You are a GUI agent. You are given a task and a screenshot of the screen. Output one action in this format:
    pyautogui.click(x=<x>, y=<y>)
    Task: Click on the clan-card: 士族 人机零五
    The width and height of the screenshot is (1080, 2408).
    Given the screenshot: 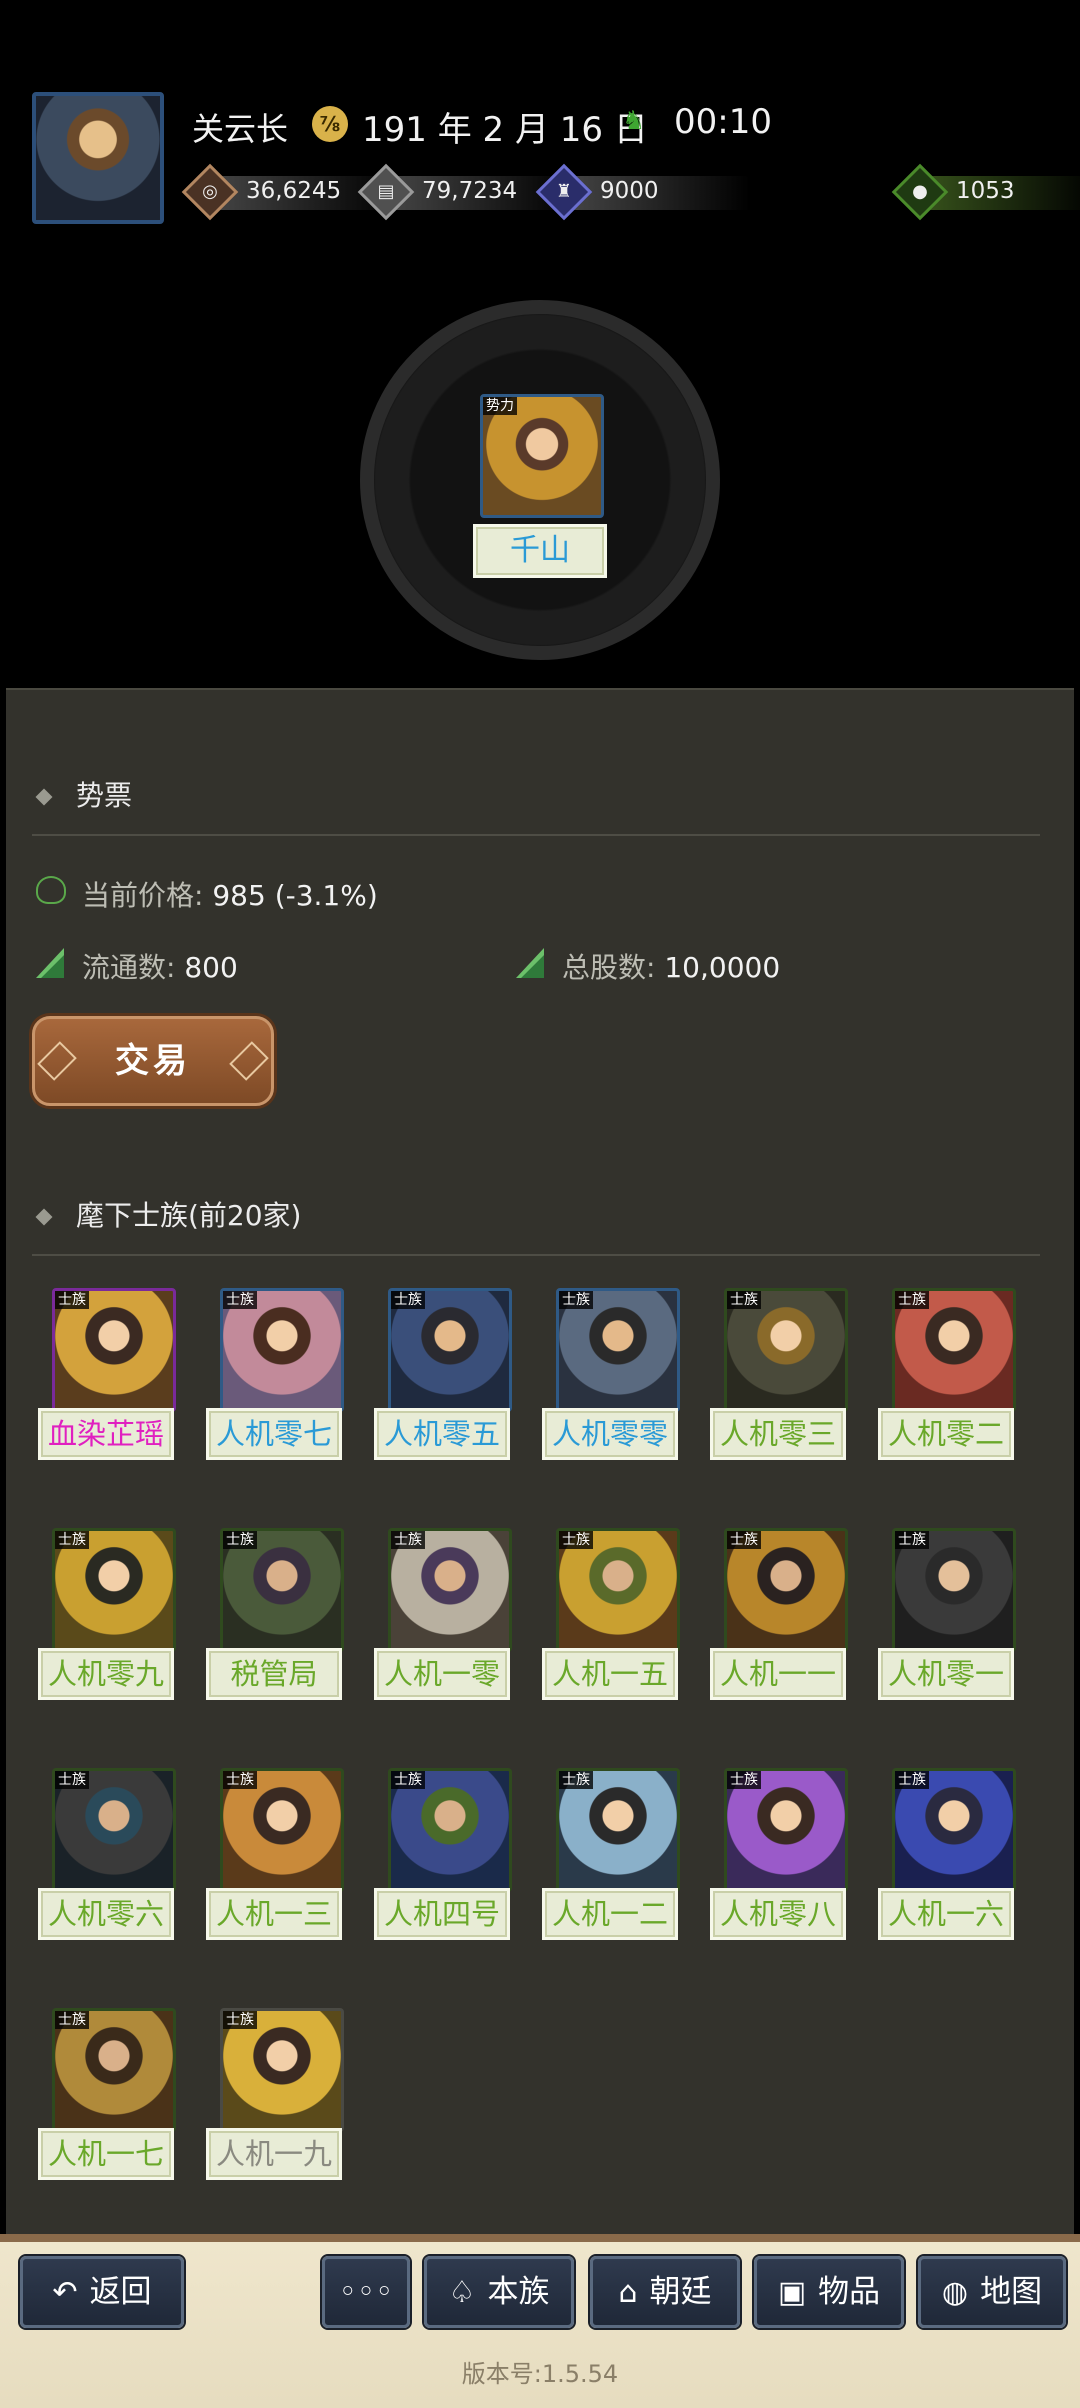 What is the action you would take?
    pyautogui.click(x=443, y=1374)
    